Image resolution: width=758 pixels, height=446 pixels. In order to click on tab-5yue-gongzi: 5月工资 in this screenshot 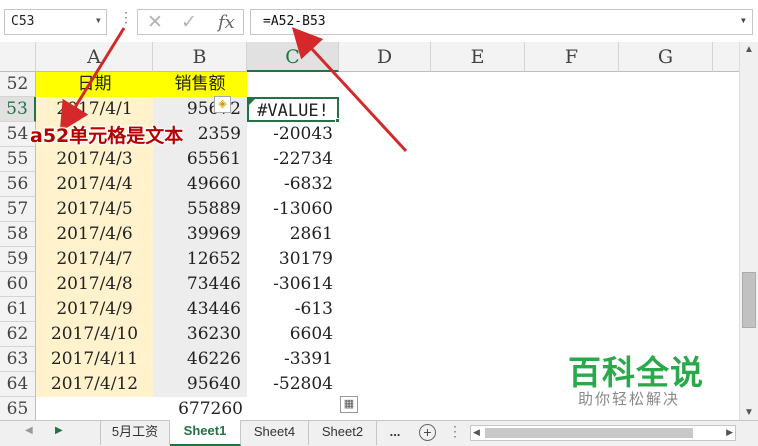, I will do `click(135, 433)`.